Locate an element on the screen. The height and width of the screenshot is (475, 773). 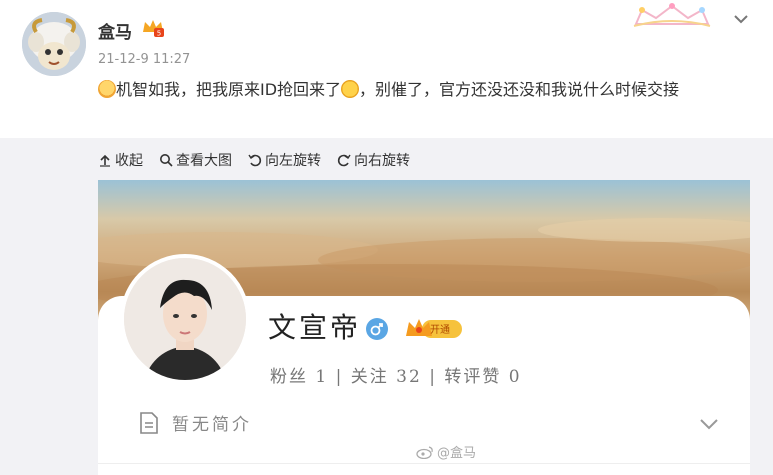
collapse-label: 收起 is located at coordinates (129, 161).